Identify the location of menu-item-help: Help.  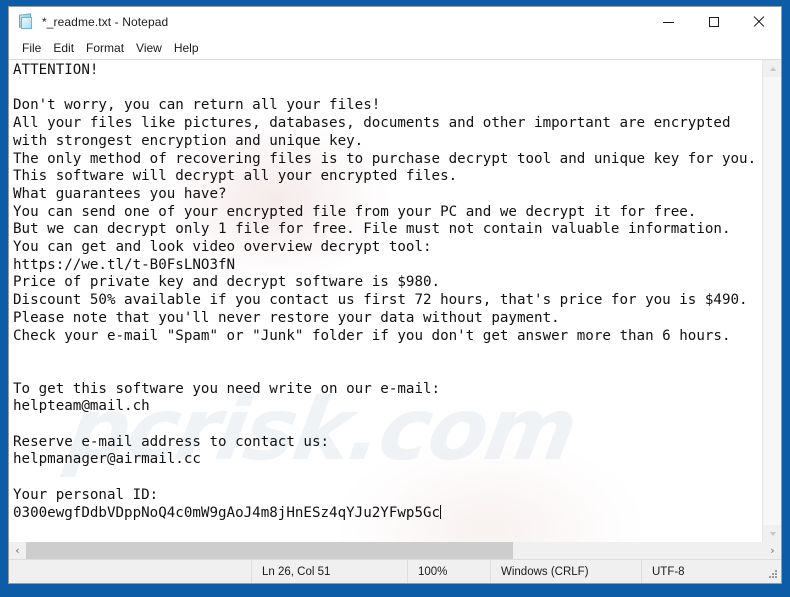
(186, 48).